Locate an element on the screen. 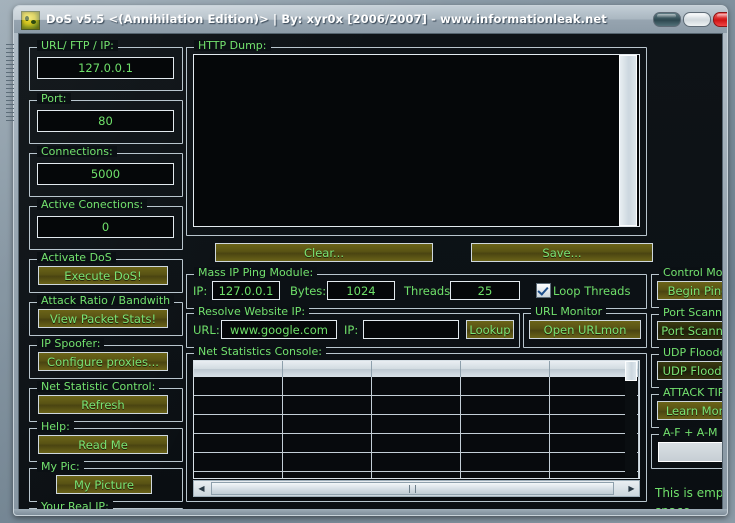 This screenshot has width=735, height=523. minimize-button is located at coordinates (667, 19).